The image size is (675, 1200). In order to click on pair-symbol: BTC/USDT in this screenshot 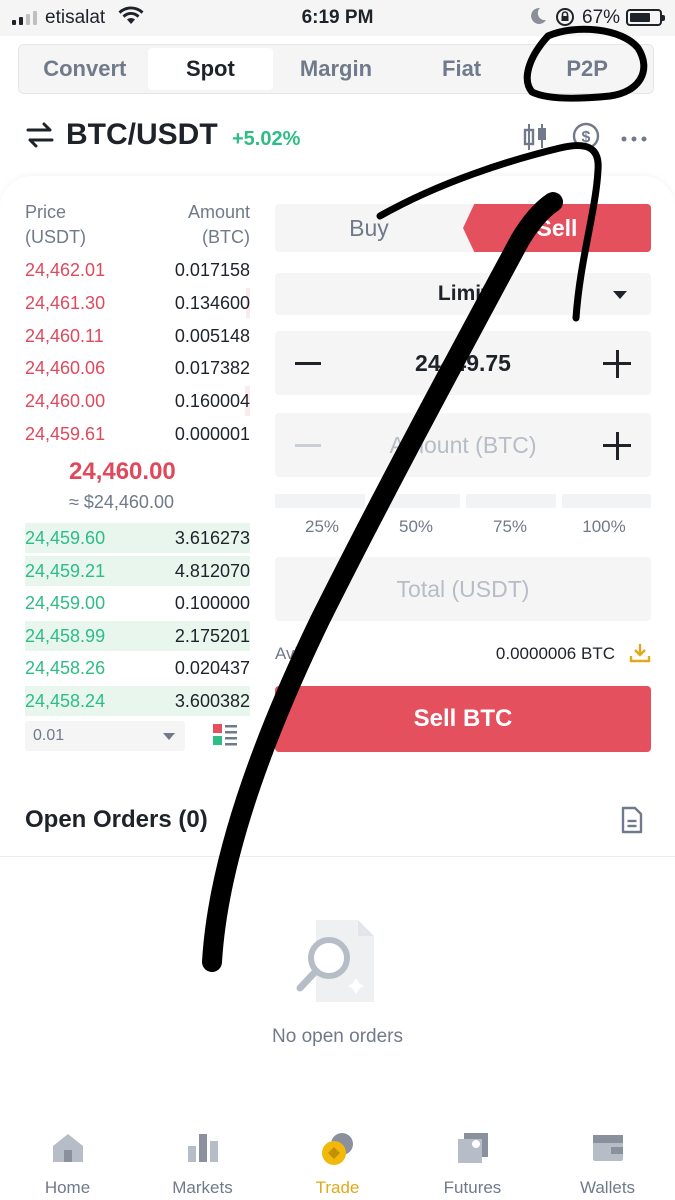, I will do `click(142, 135)`.